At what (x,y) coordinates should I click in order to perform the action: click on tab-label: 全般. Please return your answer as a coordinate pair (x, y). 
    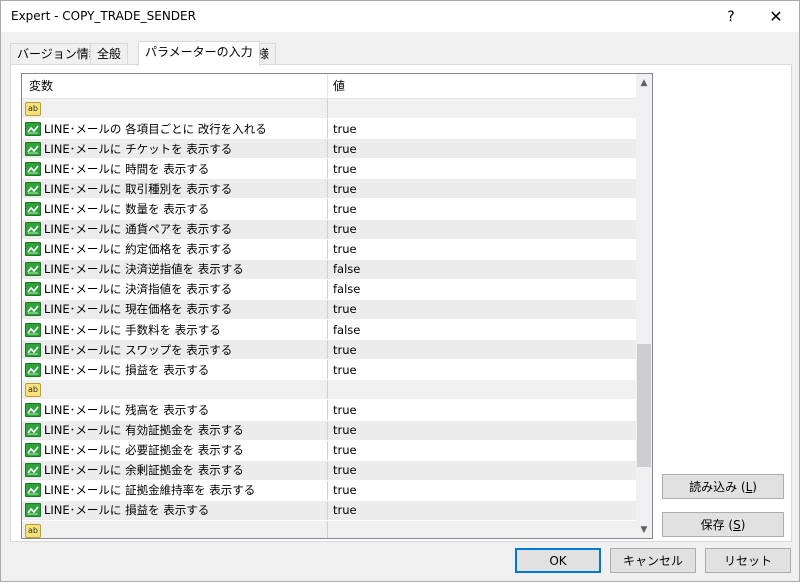
    Looking at the image, I should click on (109, 54).